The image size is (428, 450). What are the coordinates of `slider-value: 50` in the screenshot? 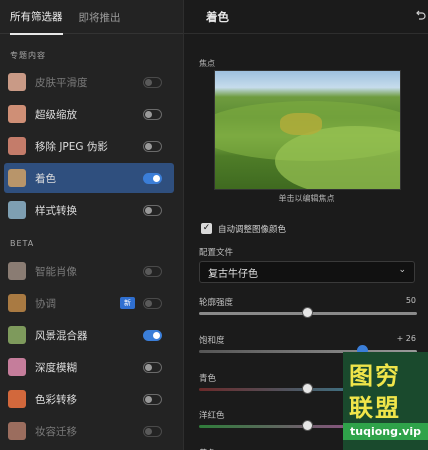 It's located at (410, 300).